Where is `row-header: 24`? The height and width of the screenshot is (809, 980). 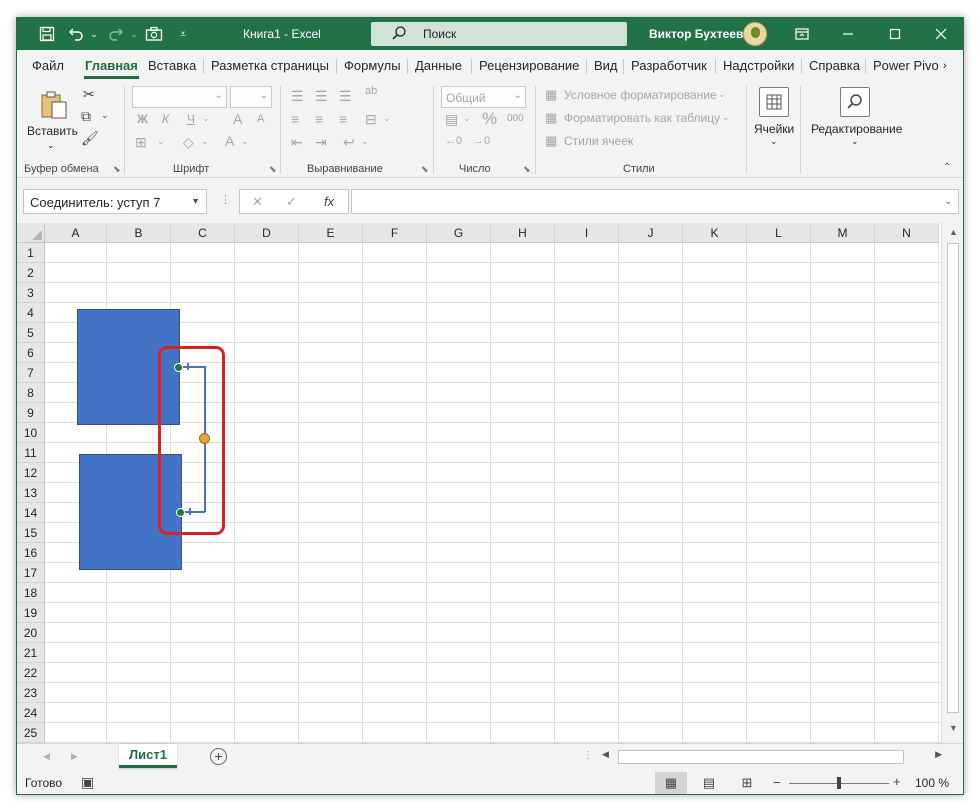 row-header: 24 is located at coordinates (31, 713).